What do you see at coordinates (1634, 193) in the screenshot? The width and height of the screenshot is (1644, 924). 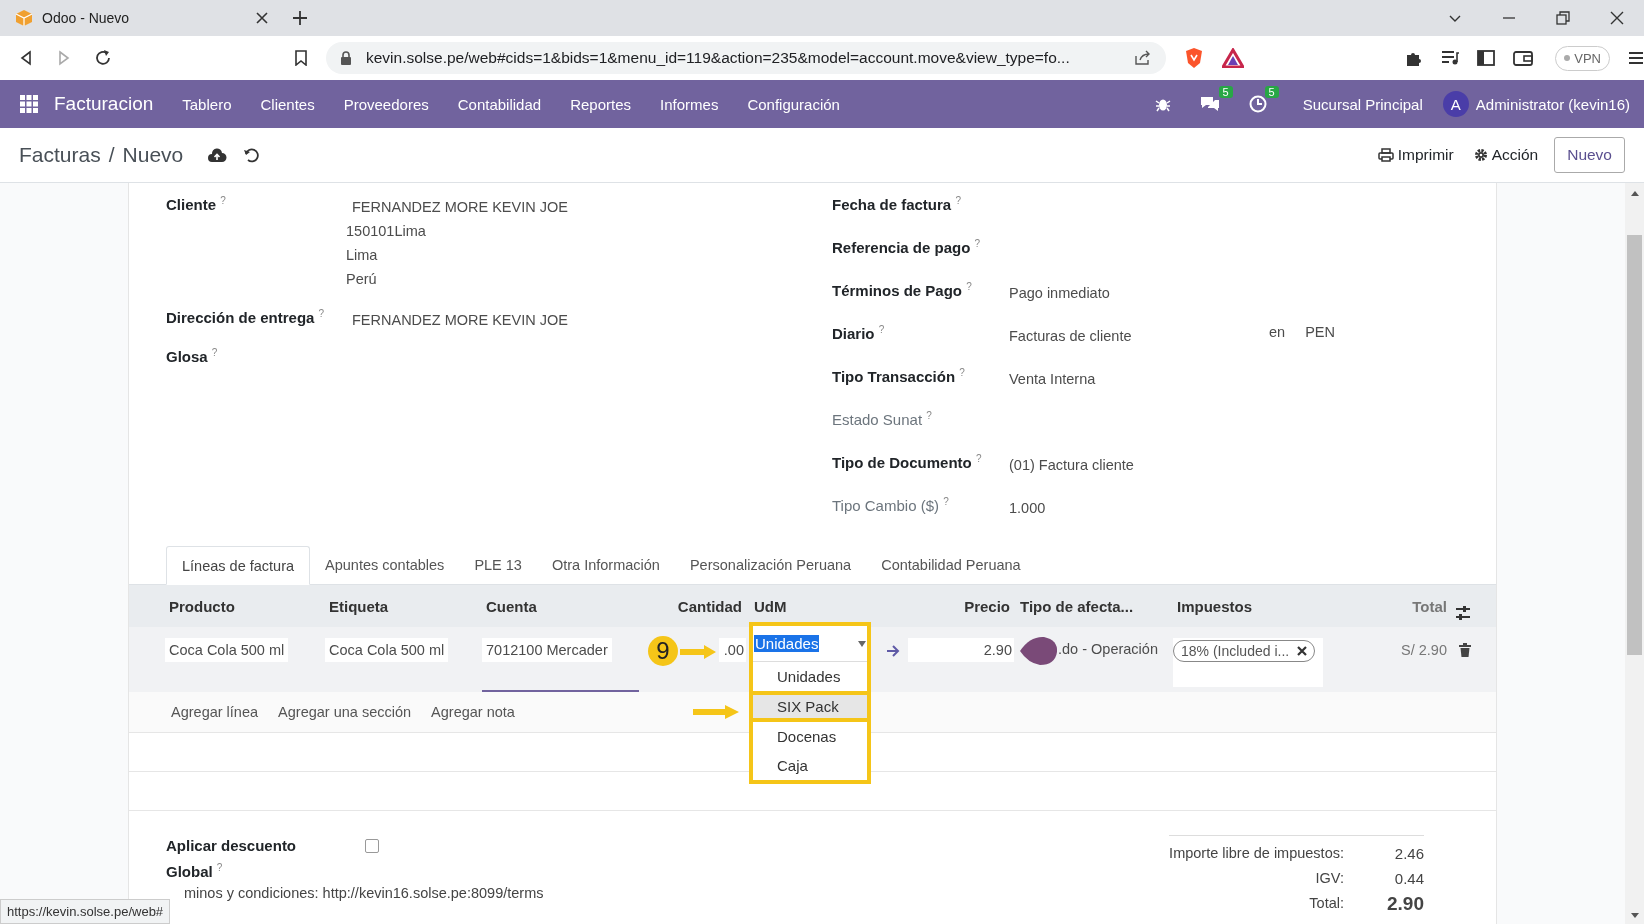 I see `scroll-up-icon` at bounding box center [1634, 193].